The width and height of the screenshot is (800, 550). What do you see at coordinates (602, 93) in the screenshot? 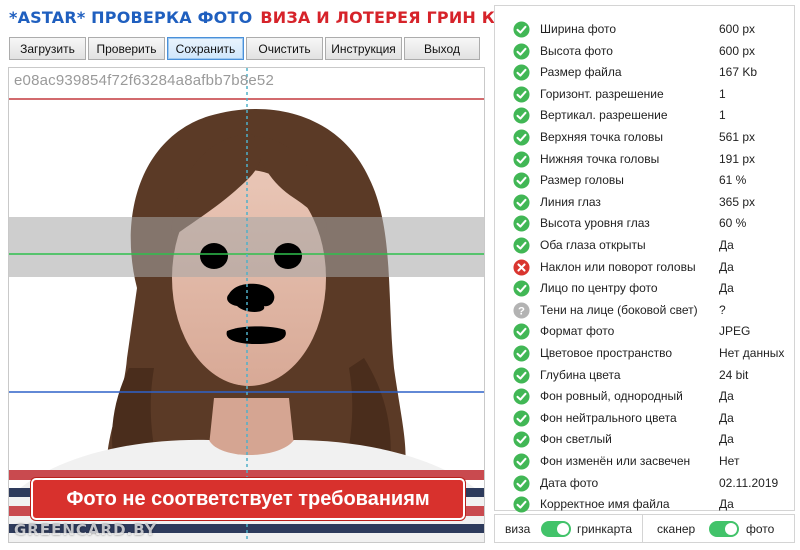
I see `check-label: Горизонт. разрешение` at bounding box center [602, 93].